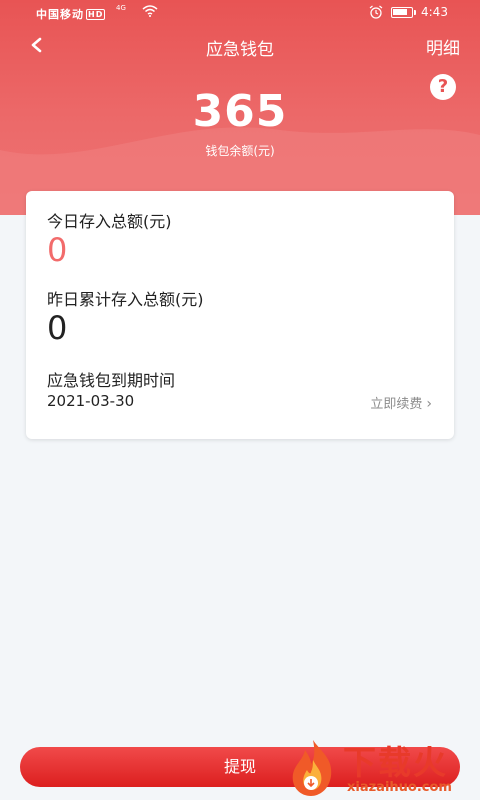  Describe the element at coordinates (240, 13) in the screenshot. I see `status-bar: 中国移动 HD 4G 4:43` at that location.